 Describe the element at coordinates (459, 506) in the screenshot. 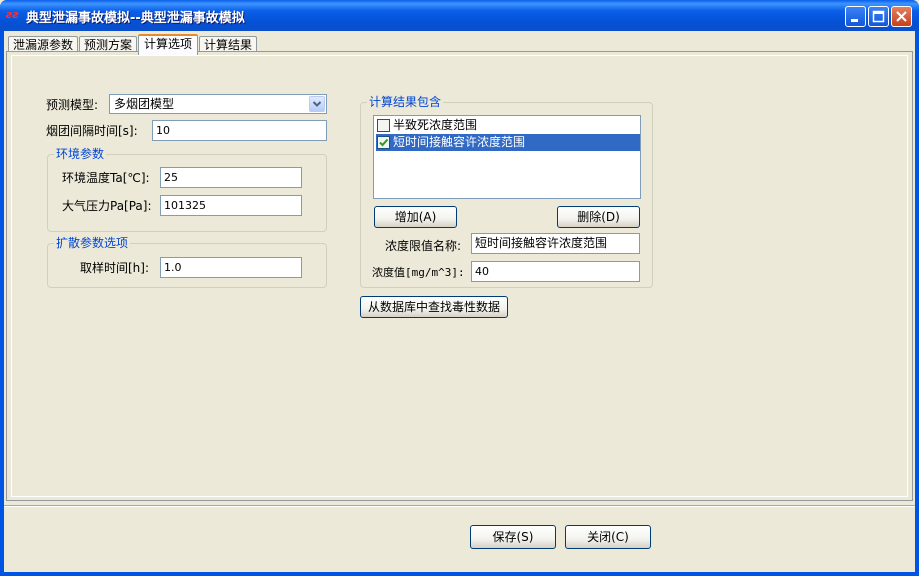

I see `footer-separator` at that location.